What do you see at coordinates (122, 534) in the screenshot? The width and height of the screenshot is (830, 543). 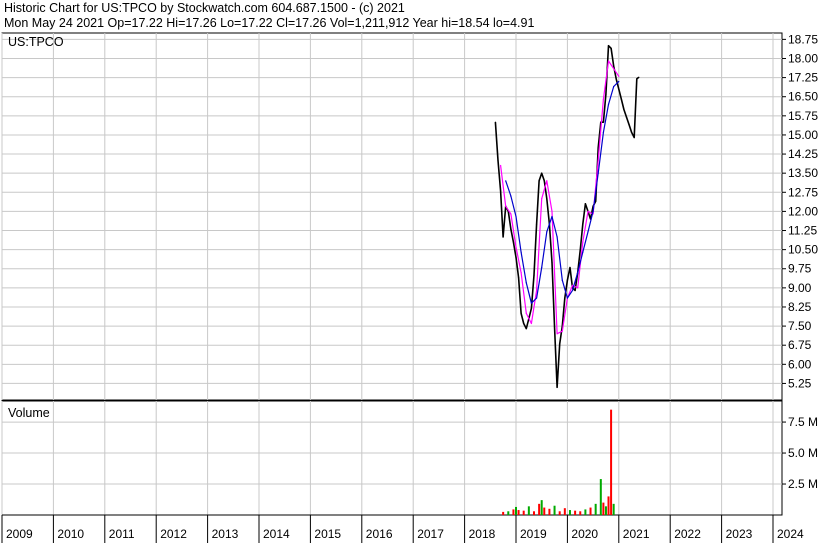 I see `x-tick-label: 2011` at bounding box center [122, 534].